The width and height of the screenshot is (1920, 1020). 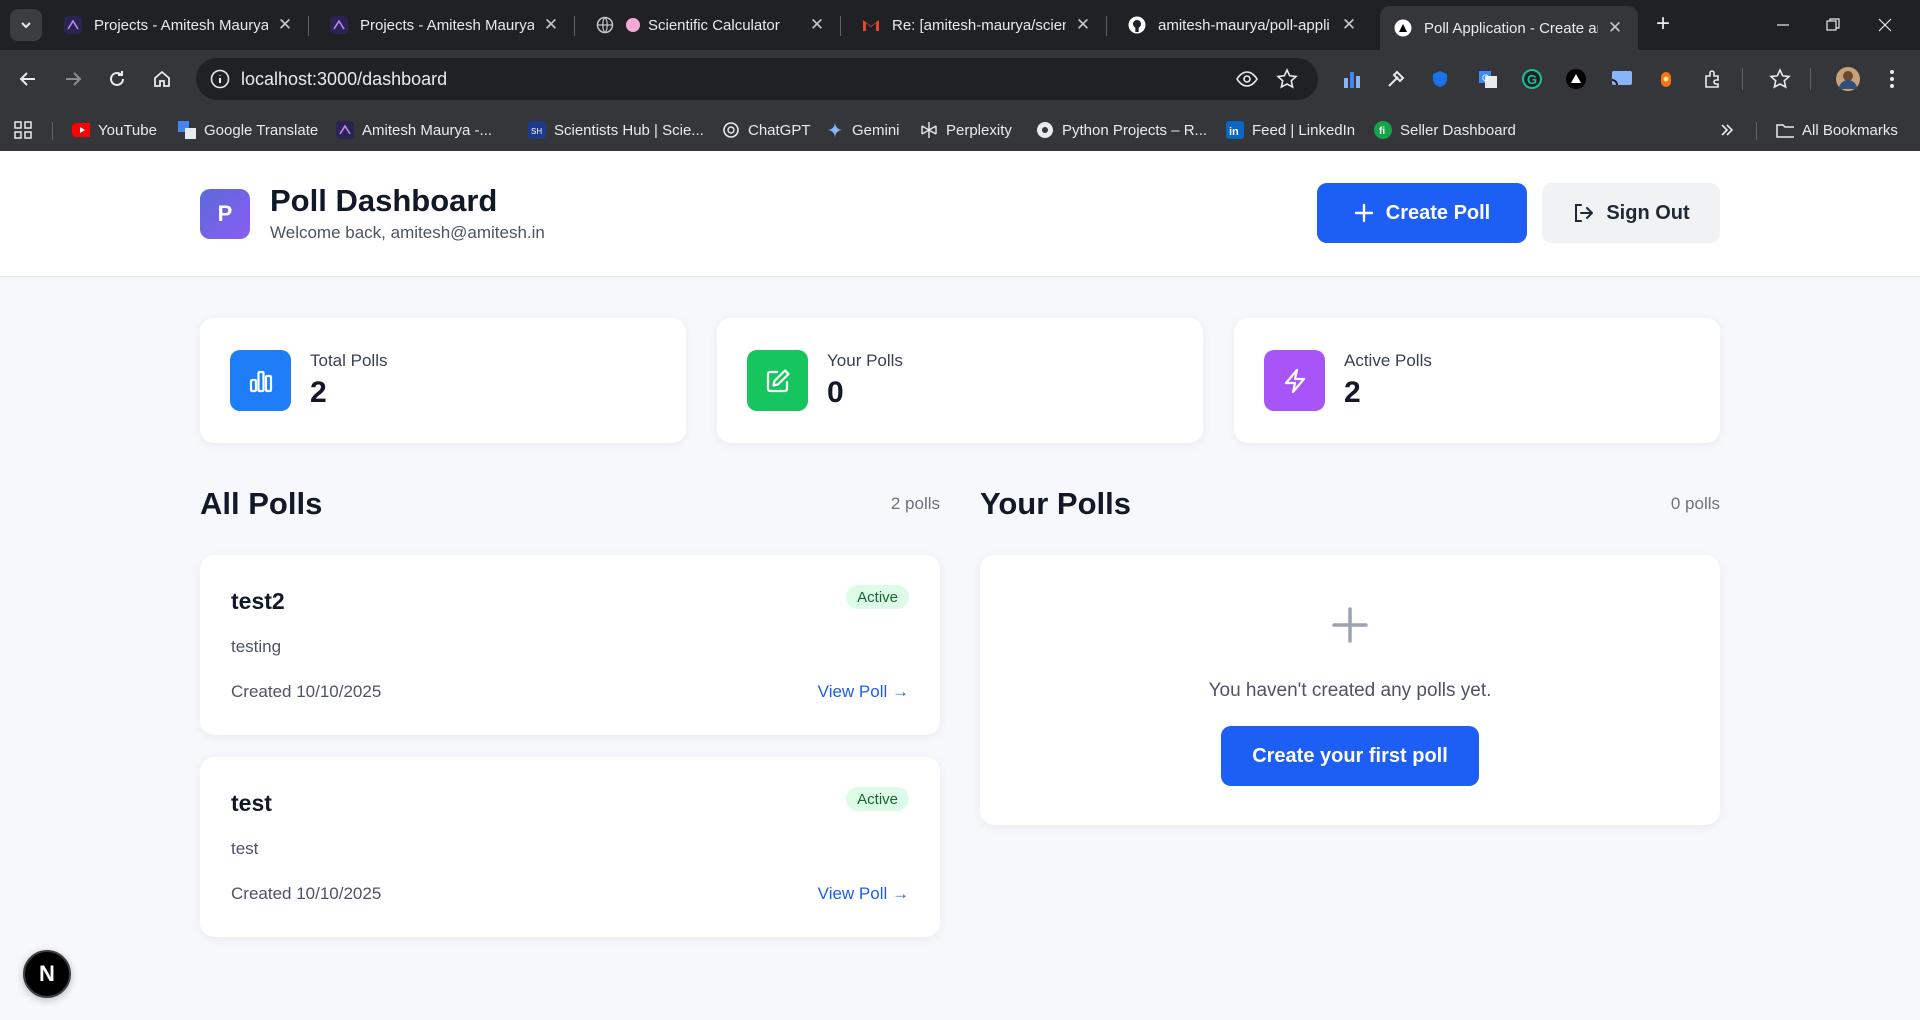 I want to click on stat-label: Total Polls, so click(x=349, y=360).